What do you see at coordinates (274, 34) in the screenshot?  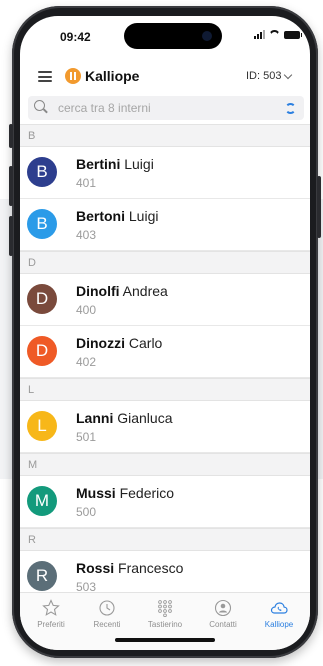 I see `wifi-icon` at bounding box center [274, 34].